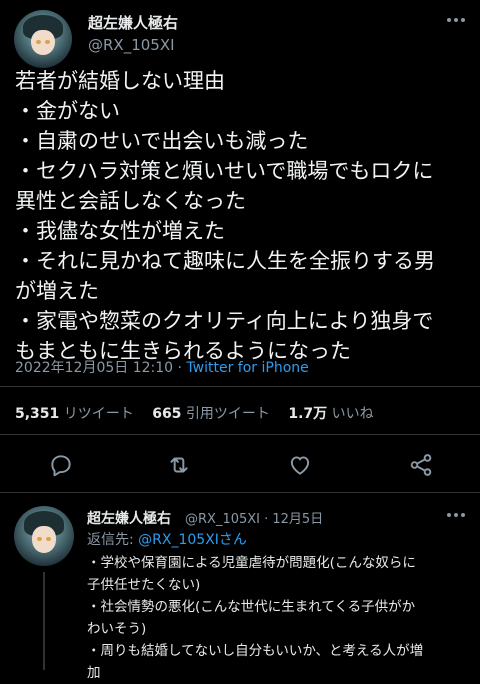  What do you see at coordinates (120, 231) in the screenshot?
I see `tweet-line: ・我儘な女性が増えた` at bounding box center [120, 231].